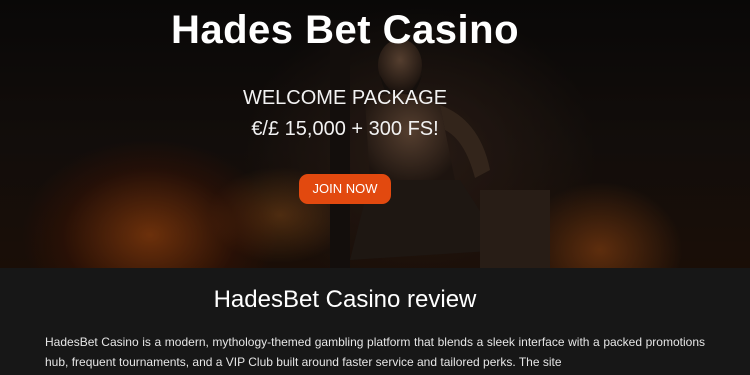 This screenshot has height=375, width=750. What do you see at coordinates (345, 30) in the screenshot?
I see `page-title: Hades Bet Casino` at bounding box center [345, 30].